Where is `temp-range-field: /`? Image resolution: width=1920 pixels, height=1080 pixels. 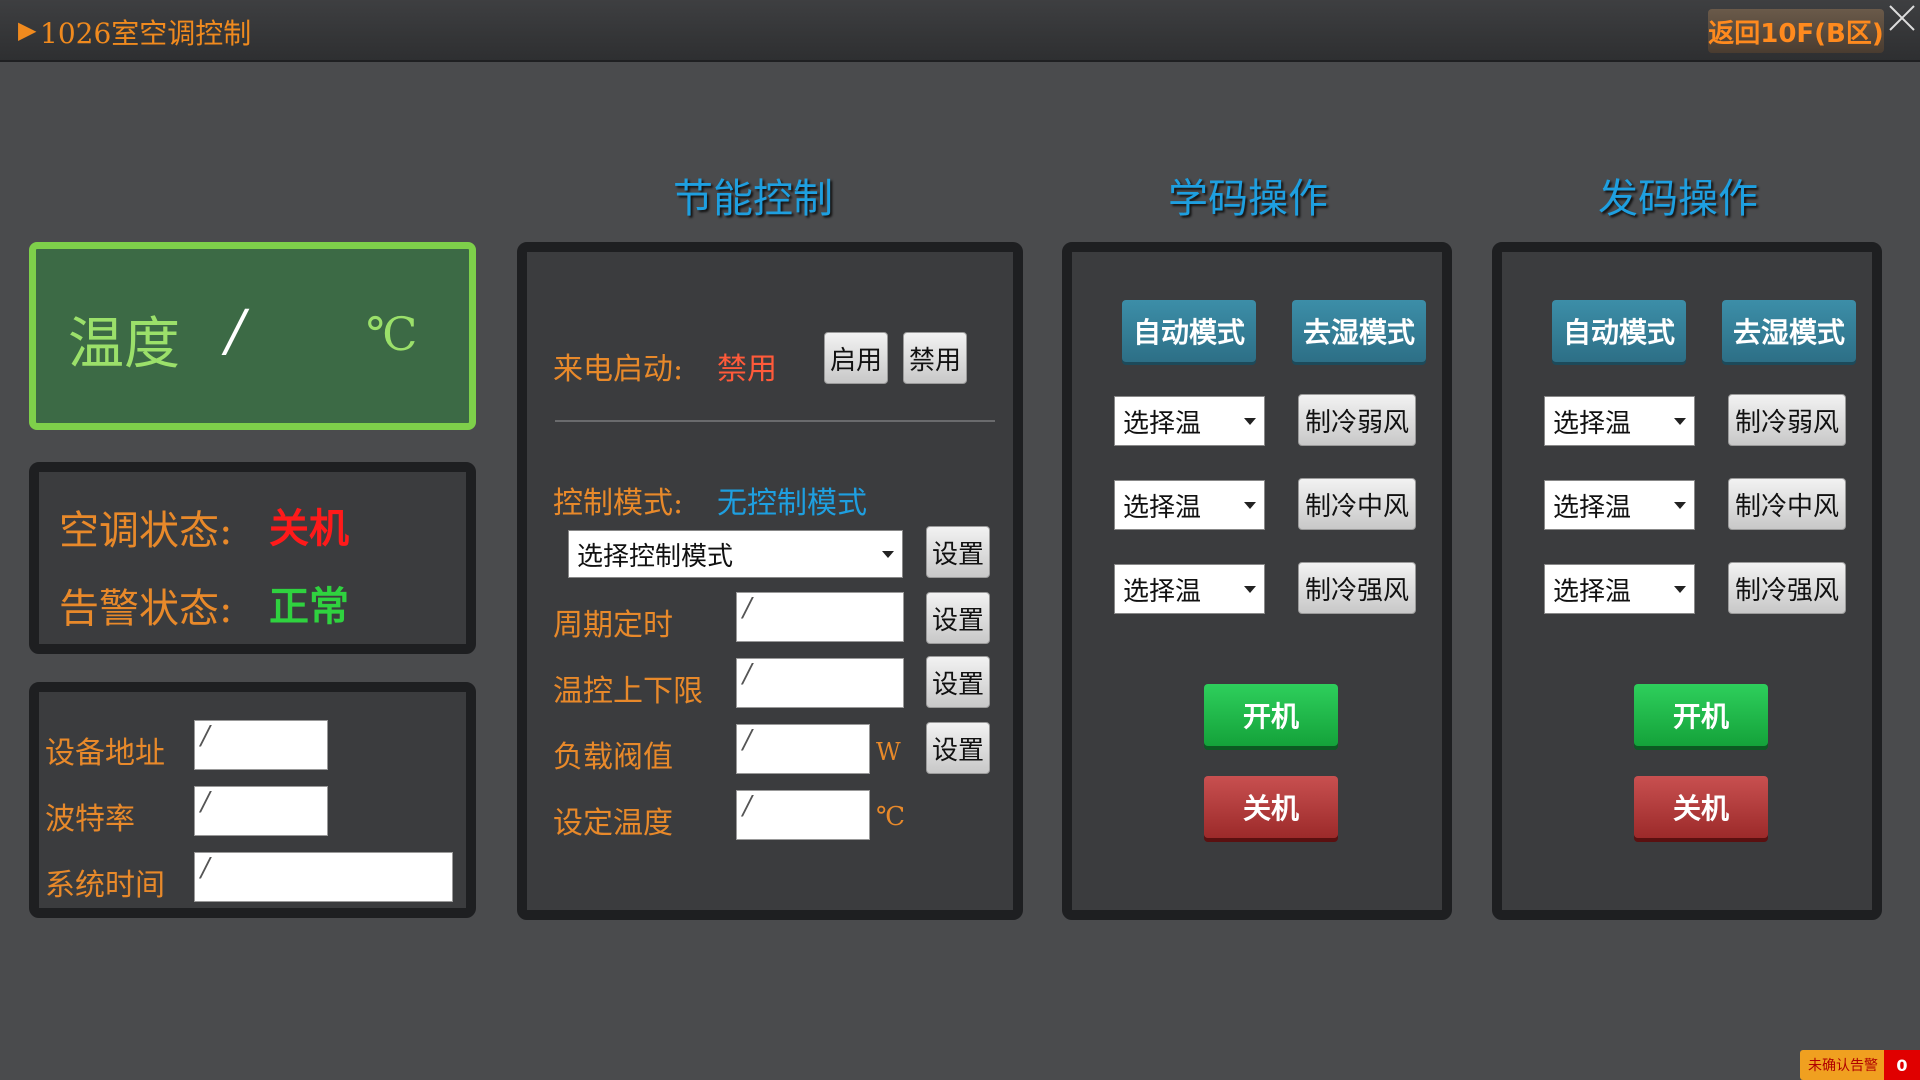 temp-range-field: / is located at coordinates (820, 683).